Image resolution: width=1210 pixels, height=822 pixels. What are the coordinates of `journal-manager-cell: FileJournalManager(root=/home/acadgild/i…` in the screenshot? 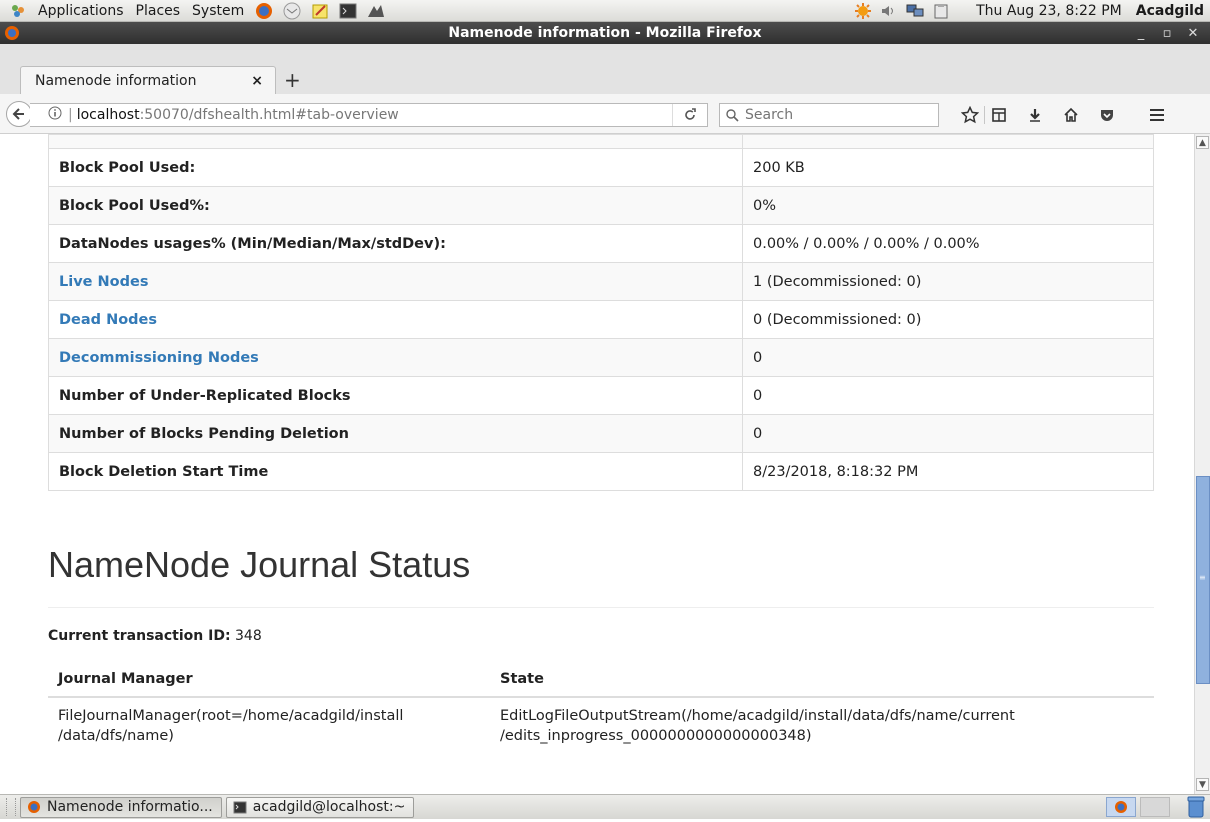 It's located at (269, 725).